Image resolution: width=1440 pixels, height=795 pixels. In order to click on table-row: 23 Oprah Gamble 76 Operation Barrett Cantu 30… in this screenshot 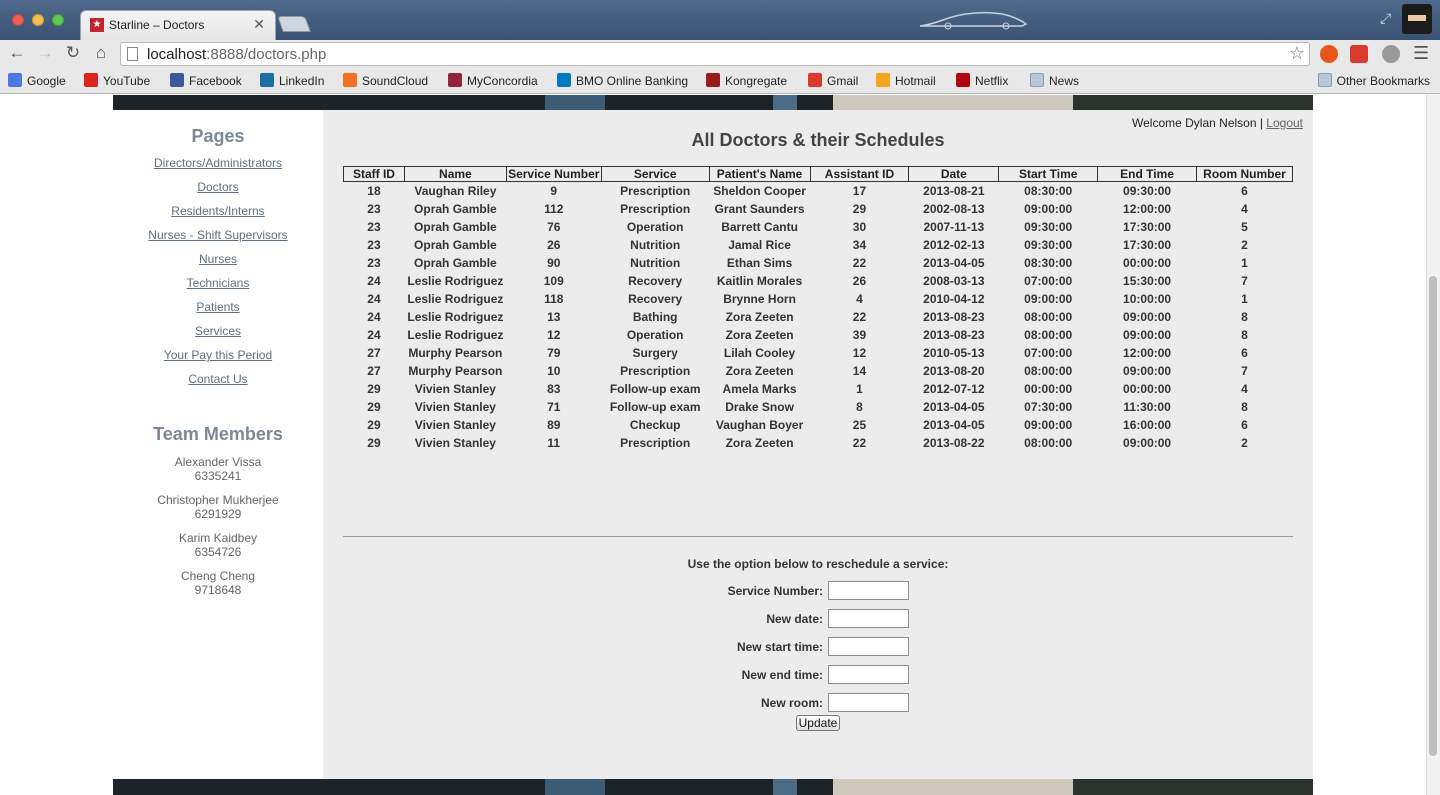, I will do `click(818, 227)`.